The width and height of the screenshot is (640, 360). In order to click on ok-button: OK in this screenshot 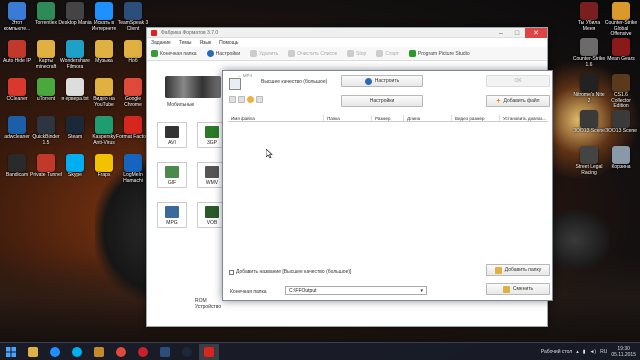, I will do `click(518, 81)`.